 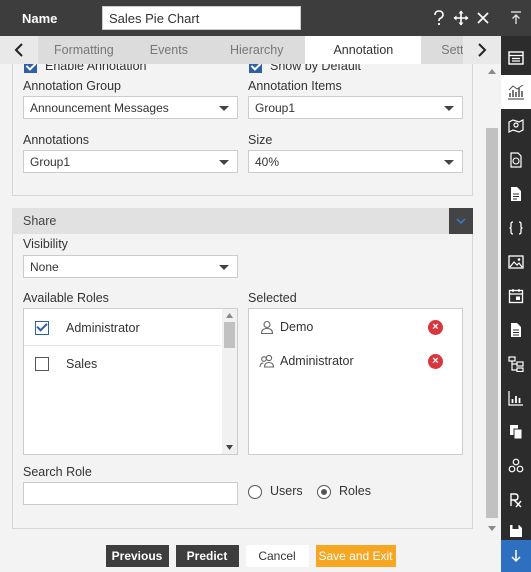 I want to click on enable-annotation-checkbox, so click(x=30, y=68).